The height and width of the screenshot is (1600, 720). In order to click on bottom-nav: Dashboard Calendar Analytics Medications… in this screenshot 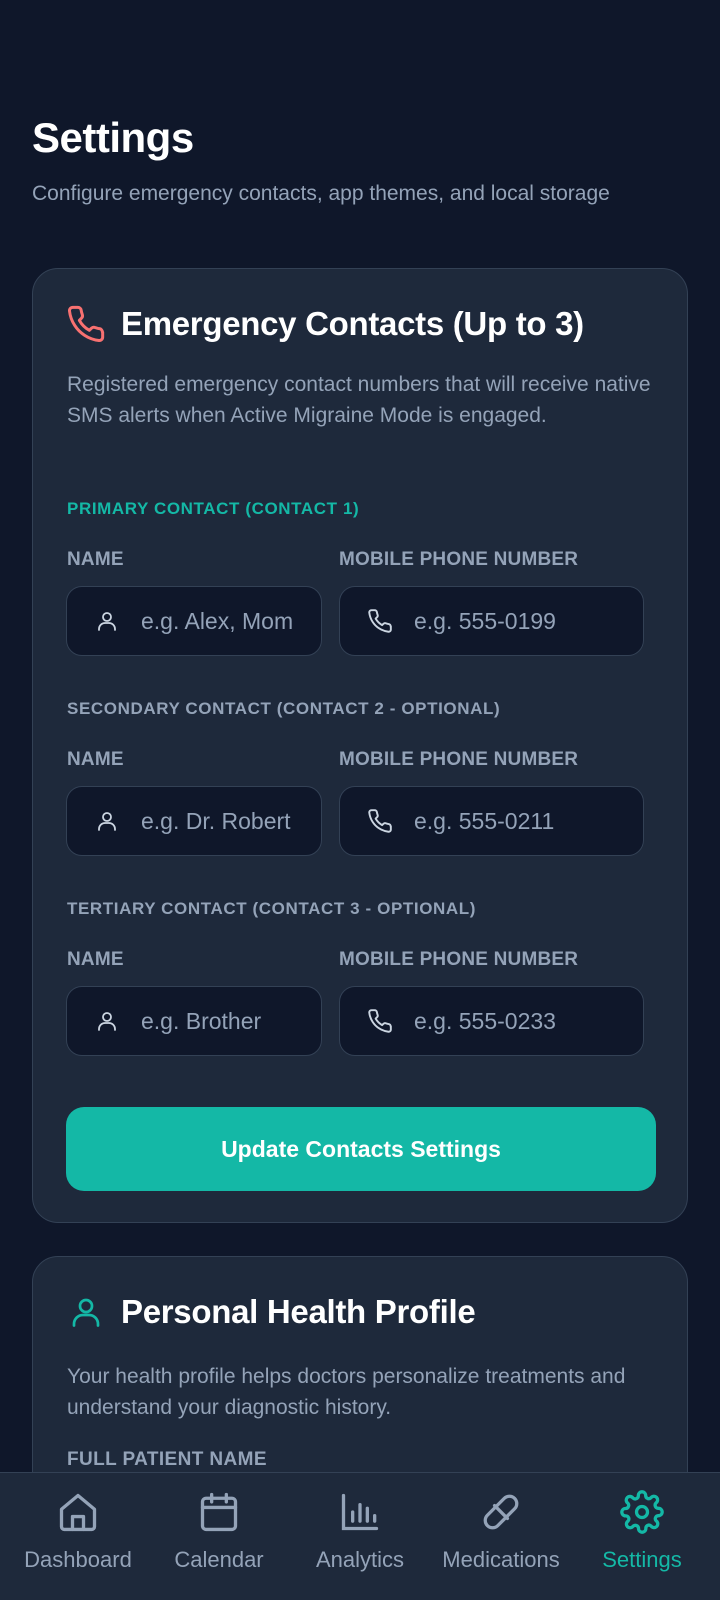, I will do `click(360, 1536)`.